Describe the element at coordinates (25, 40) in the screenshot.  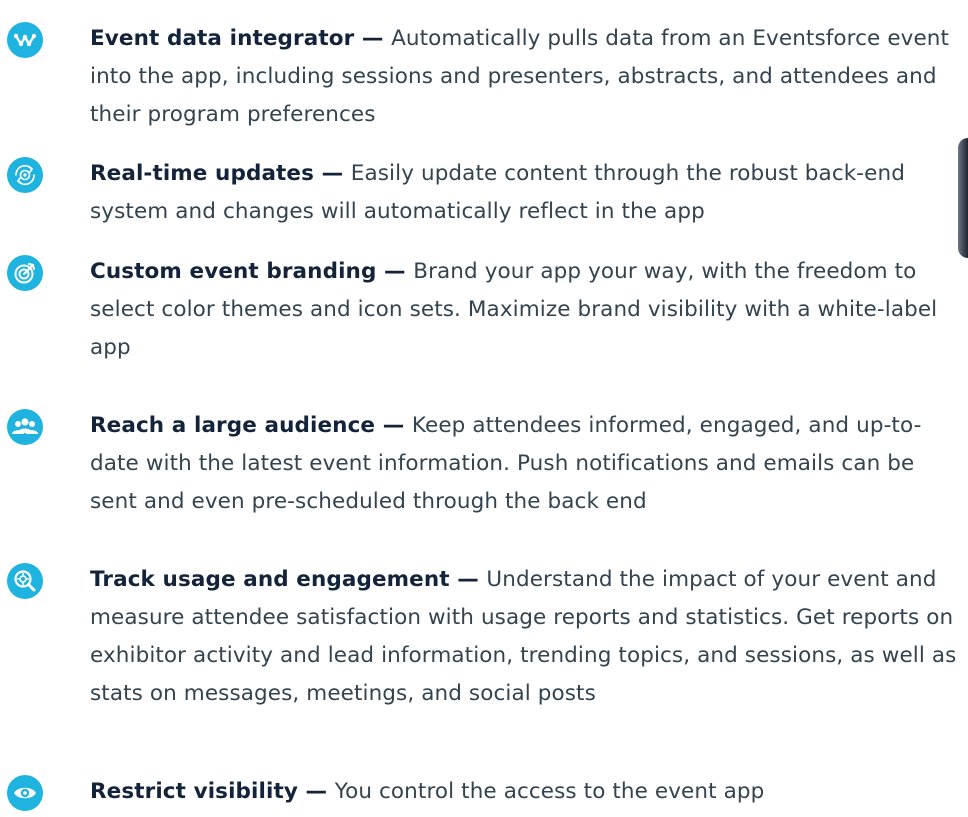
I see `workflow-icon` at that location.